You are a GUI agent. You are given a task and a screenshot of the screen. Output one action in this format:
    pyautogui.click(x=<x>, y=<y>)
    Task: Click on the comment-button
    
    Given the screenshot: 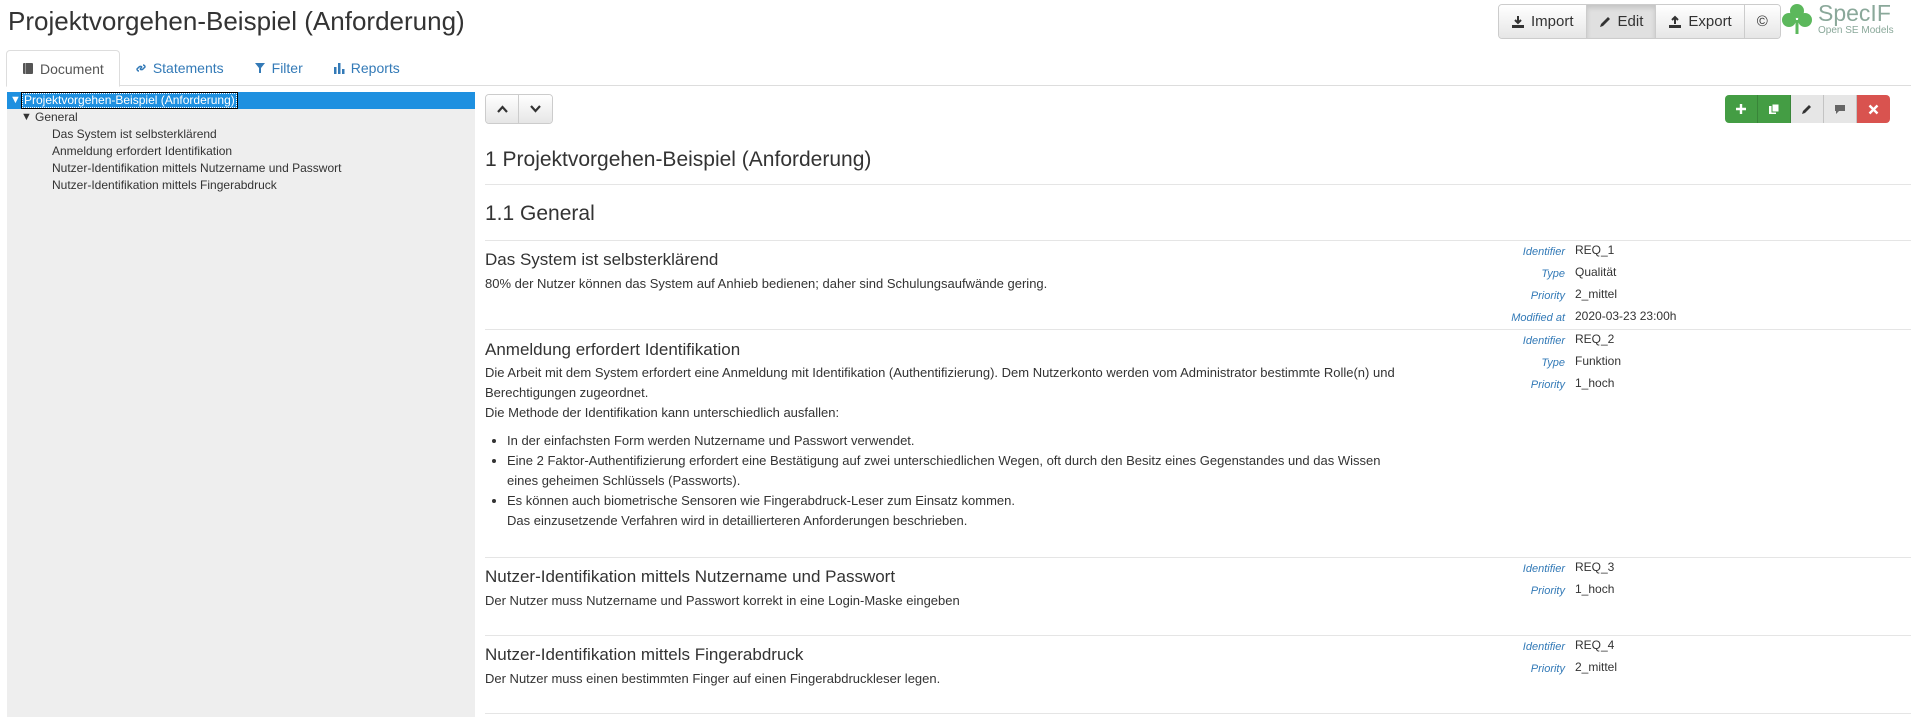 What is the action you would take?
    pyautogui.click(x=1840, y=109)
    